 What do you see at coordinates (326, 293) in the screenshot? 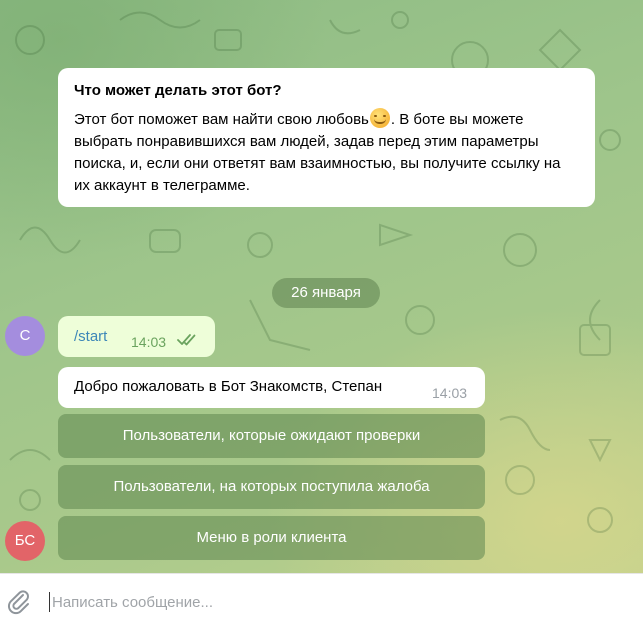
I see `date-separator: 26 января` at bounding box center [326, 293].